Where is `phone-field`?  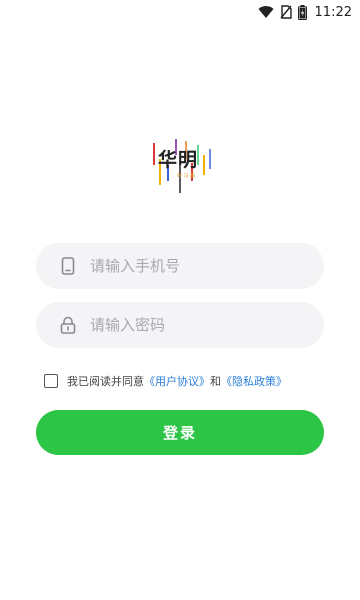 phone-field is located at coordinates (180, 266).